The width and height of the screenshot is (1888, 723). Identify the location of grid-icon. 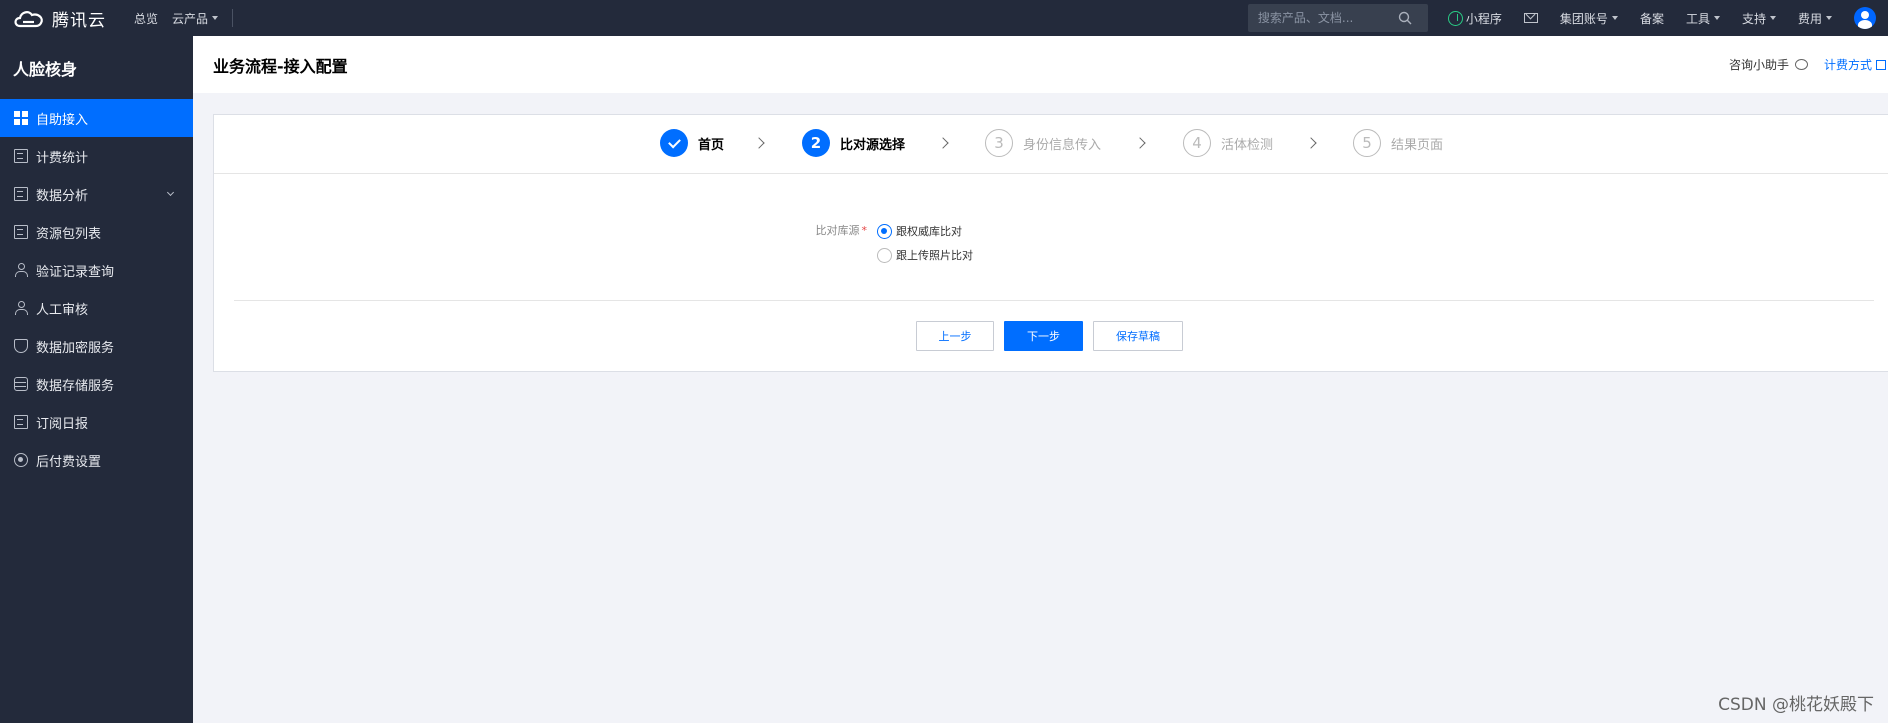
(21, 118).